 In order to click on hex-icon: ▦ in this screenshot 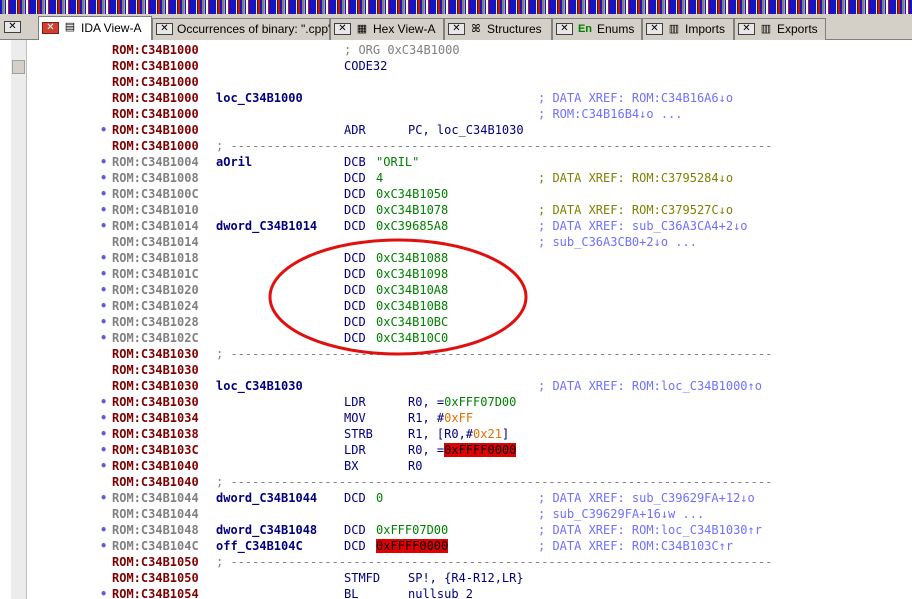, I will do `click(362, 29)`.